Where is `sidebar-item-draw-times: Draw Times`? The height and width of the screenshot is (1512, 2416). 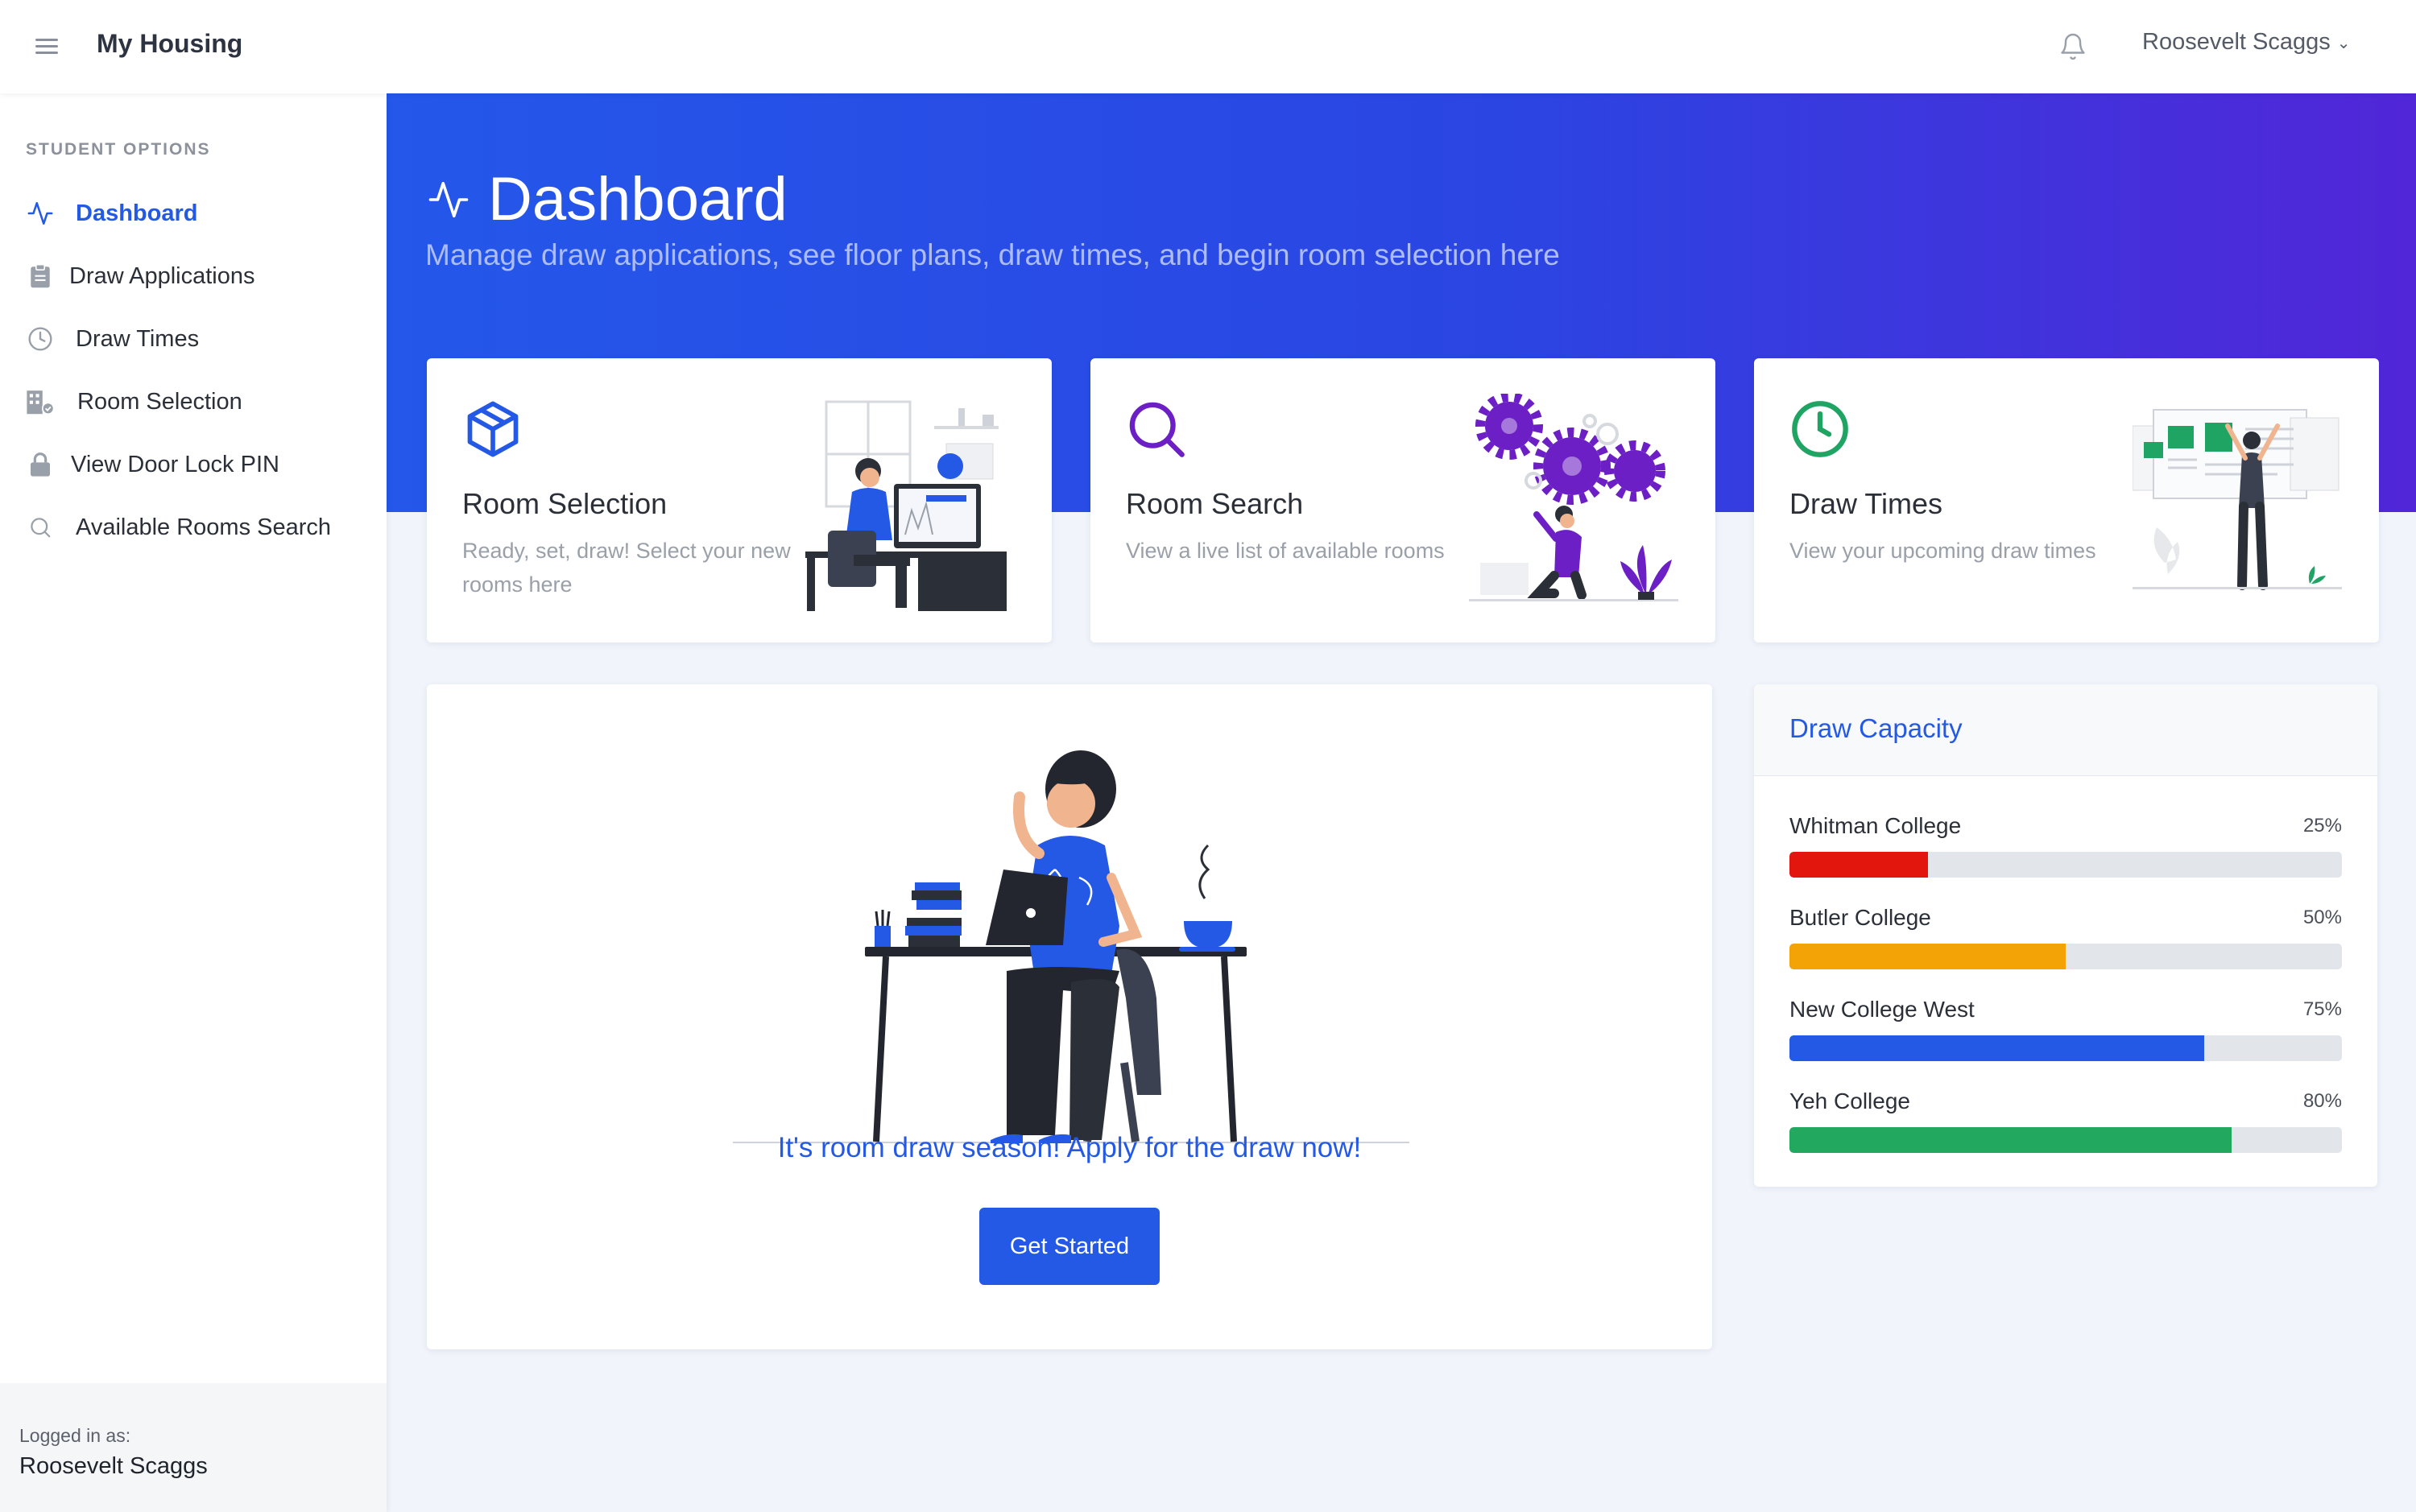 sidebar-item-draw-times: Draw Times is located at coordinates (193, 339).